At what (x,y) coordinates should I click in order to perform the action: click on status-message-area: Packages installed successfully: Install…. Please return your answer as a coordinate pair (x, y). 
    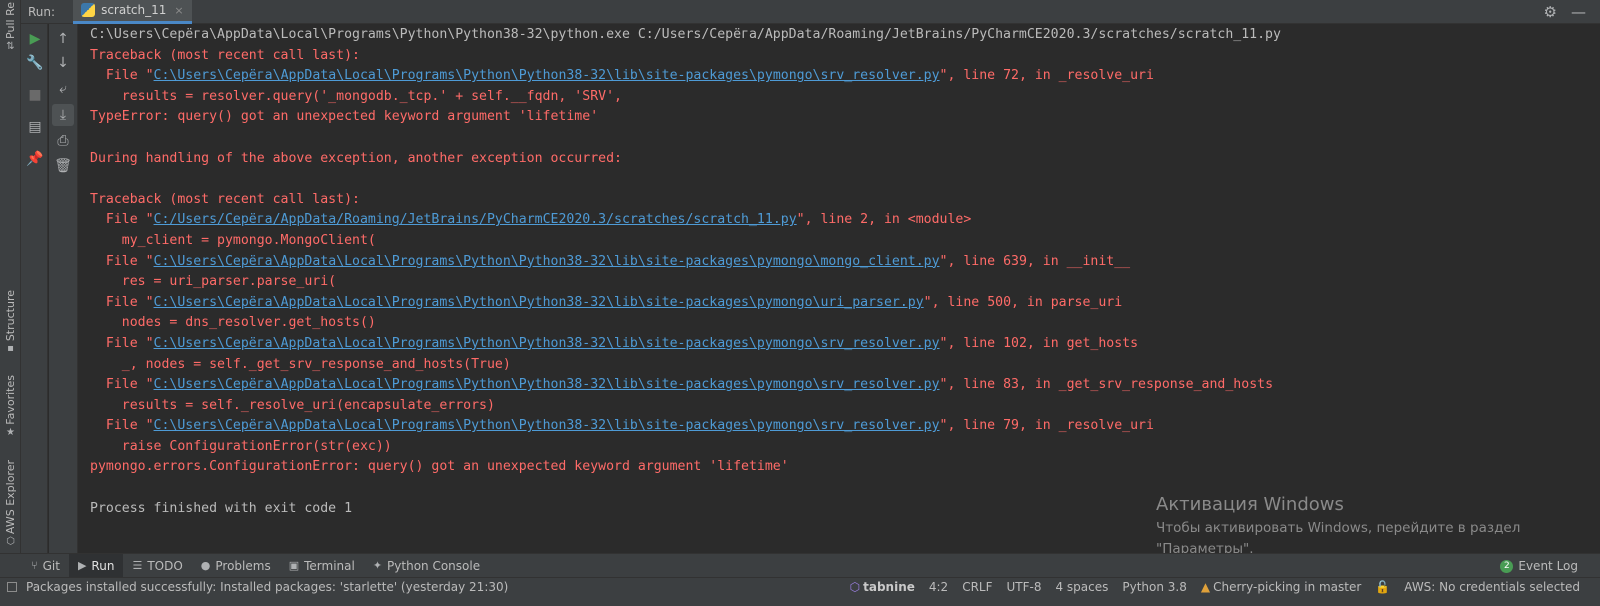
    Looking at the image, I should click on (257, 587).